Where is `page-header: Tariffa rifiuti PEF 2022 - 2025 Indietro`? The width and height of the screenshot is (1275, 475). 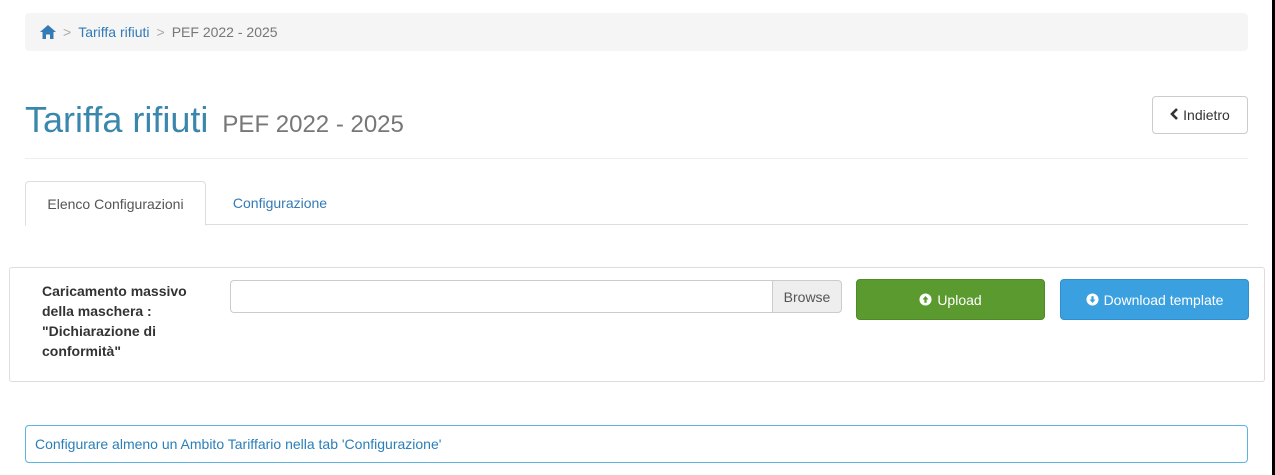
page-header: Tariffa rifiuti PEF 2022 - 2025 Indietro is located at coordinates (636, 120).